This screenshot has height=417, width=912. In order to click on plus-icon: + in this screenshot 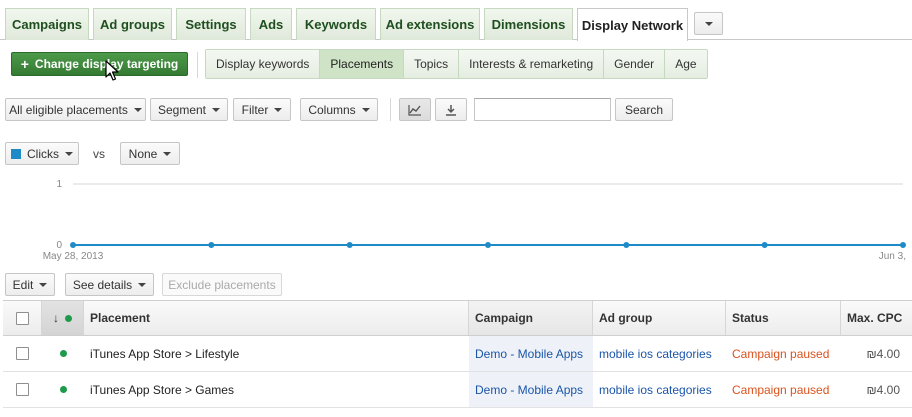, I will do `click(24, 64)`.